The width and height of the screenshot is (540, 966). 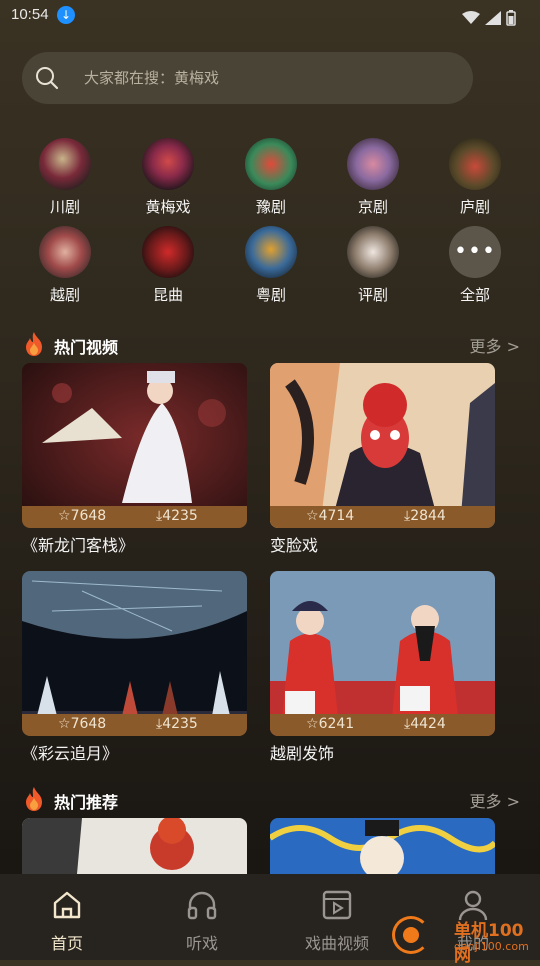 I want to click on category-jingju: 京剧, so click(x=373, y=177).